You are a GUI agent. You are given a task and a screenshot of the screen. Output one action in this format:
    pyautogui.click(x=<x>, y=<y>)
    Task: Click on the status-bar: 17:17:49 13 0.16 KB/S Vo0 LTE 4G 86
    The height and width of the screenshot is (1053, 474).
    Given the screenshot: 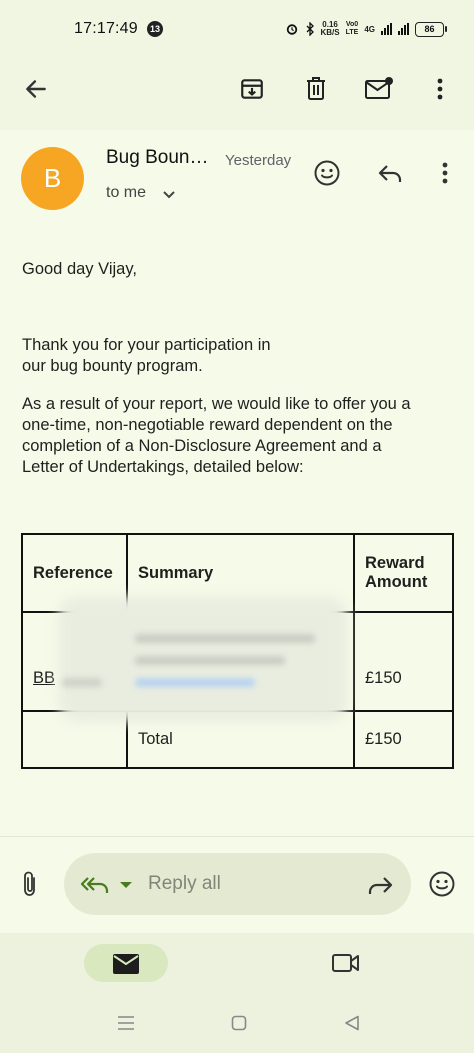 What is the action you would take?
    pyautogui.click(x=237, y=30)
    